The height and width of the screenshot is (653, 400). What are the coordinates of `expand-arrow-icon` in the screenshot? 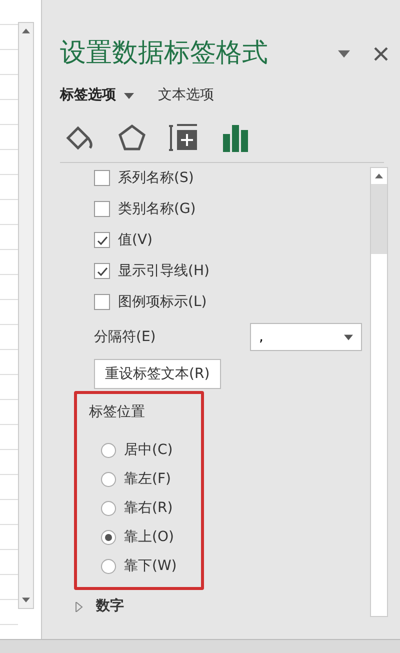 It's located at (79, 607).